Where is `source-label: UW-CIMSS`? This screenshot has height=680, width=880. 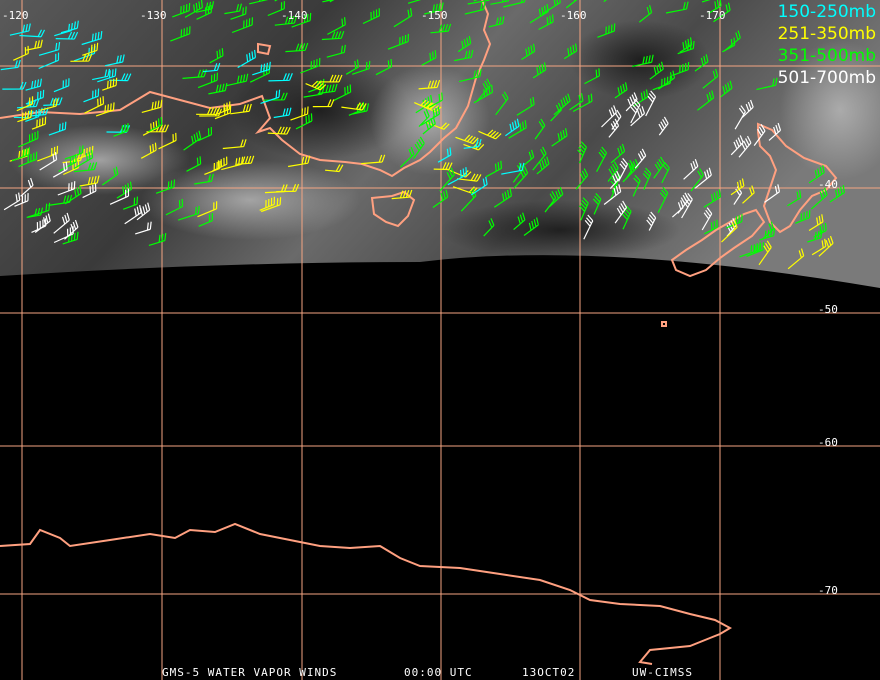 source-label: UW-CIMSS is located at coordinates (662, 672).